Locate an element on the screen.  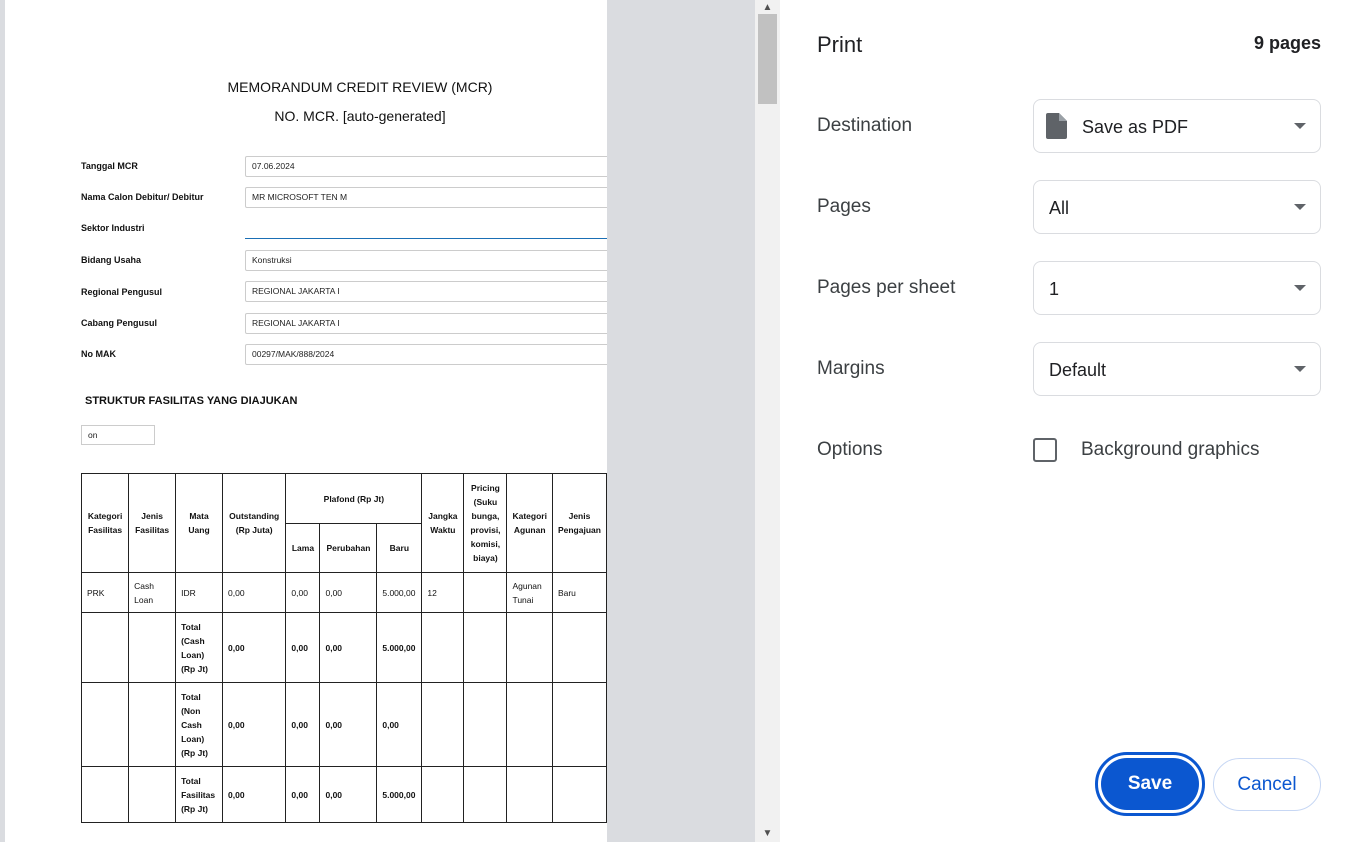
header-kategori-agunan: Kategori Agunan is located at coordinates (529, 523).